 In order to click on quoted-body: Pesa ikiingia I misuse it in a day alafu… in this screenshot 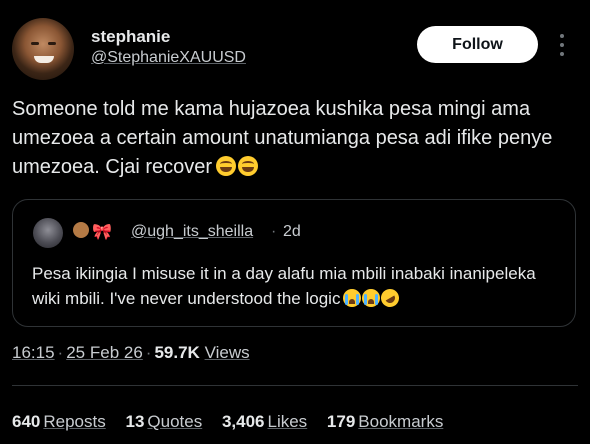, I will do `click(297, 287)`.